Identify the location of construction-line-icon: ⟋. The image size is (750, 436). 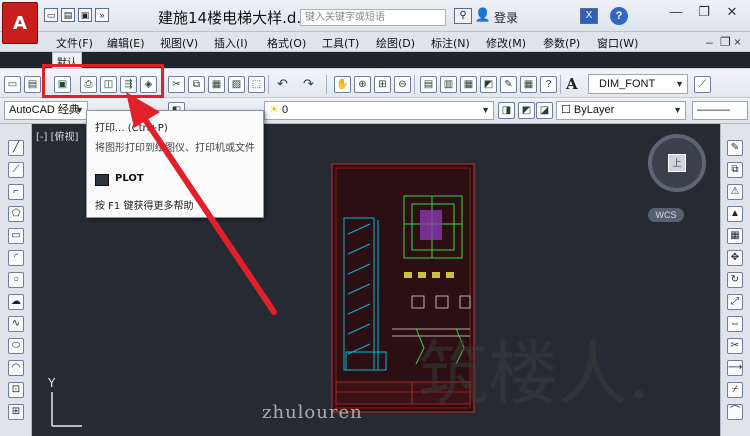
(16, 170).